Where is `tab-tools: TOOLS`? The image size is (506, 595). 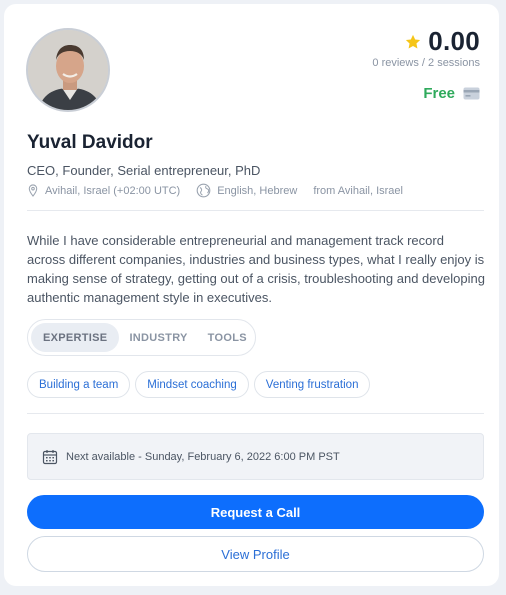 tab-tools: TOOLS is located at coordinates (227, 337).